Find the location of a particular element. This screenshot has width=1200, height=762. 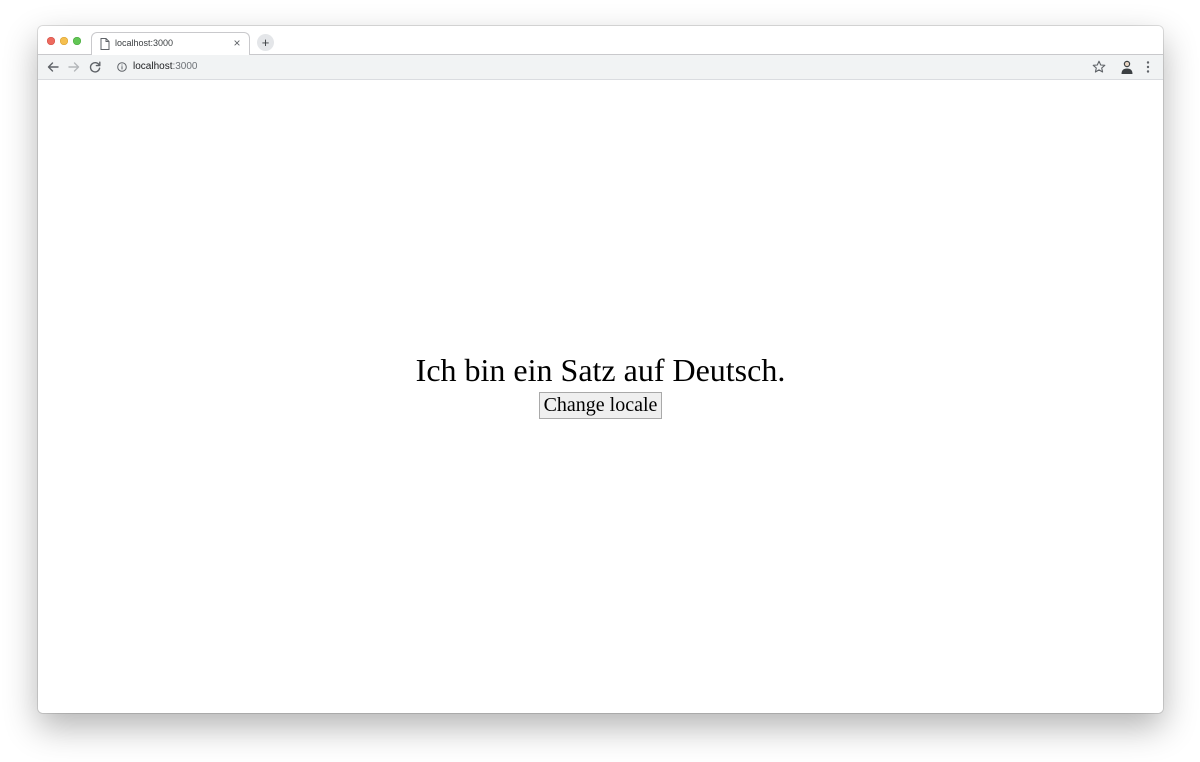

arrow-forward-icon is located at coordinates (74, 67).